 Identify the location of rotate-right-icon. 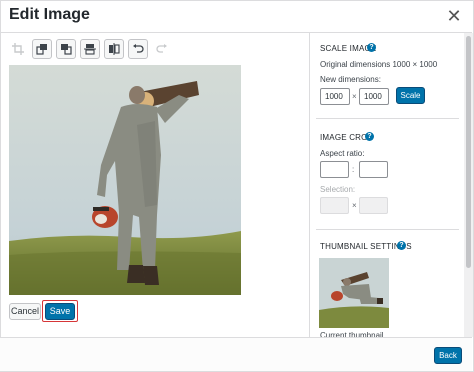
(66, 49).